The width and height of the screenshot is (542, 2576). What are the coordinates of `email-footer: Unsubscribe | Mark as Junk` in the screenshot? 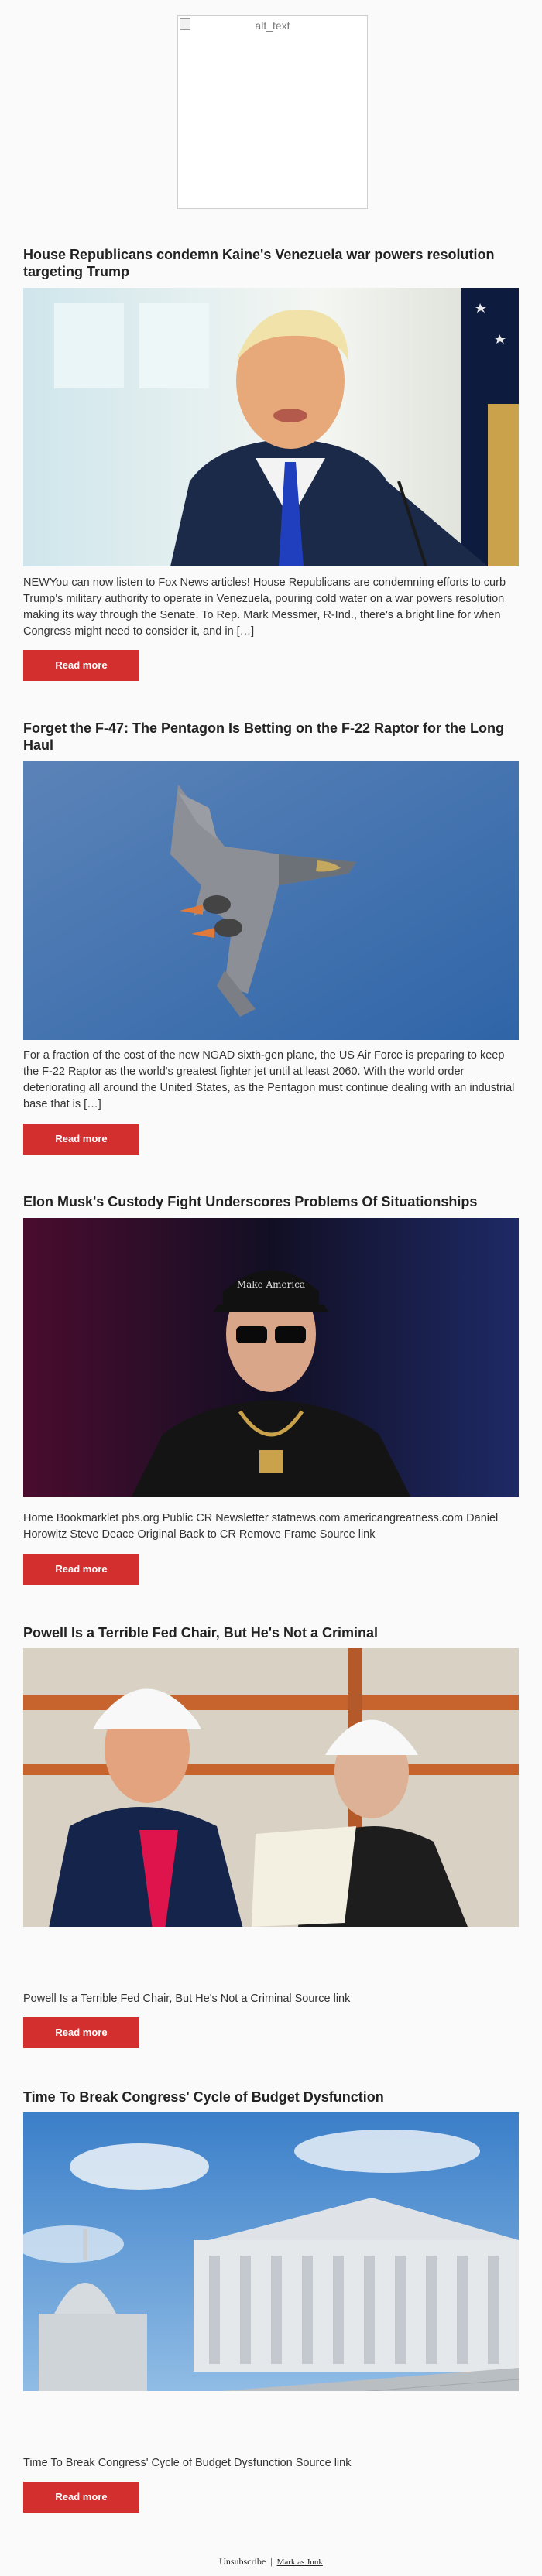 It's located at (271, 2561).